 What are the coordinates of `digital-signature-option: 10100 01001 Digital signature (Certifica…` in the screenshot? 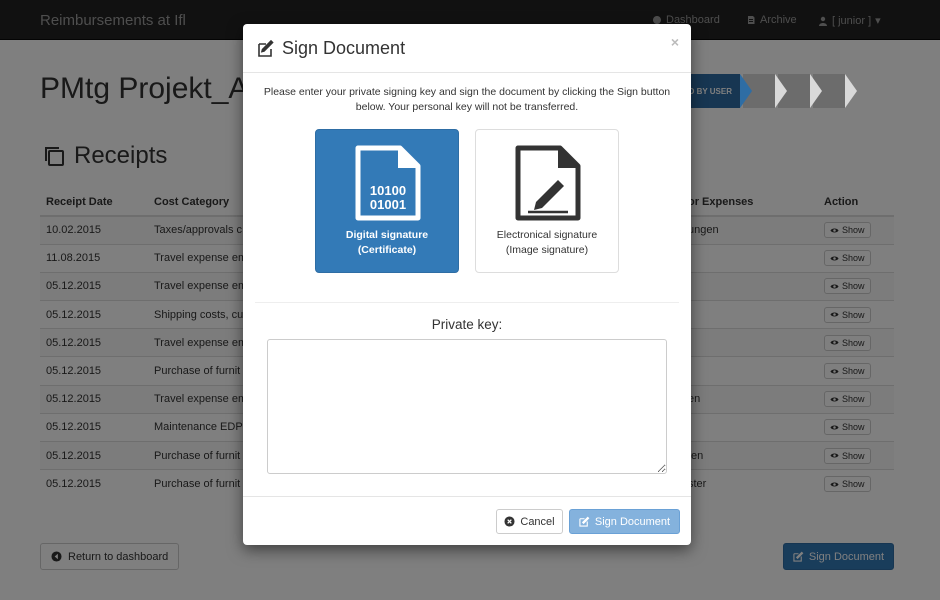 It's located at (387, 201).